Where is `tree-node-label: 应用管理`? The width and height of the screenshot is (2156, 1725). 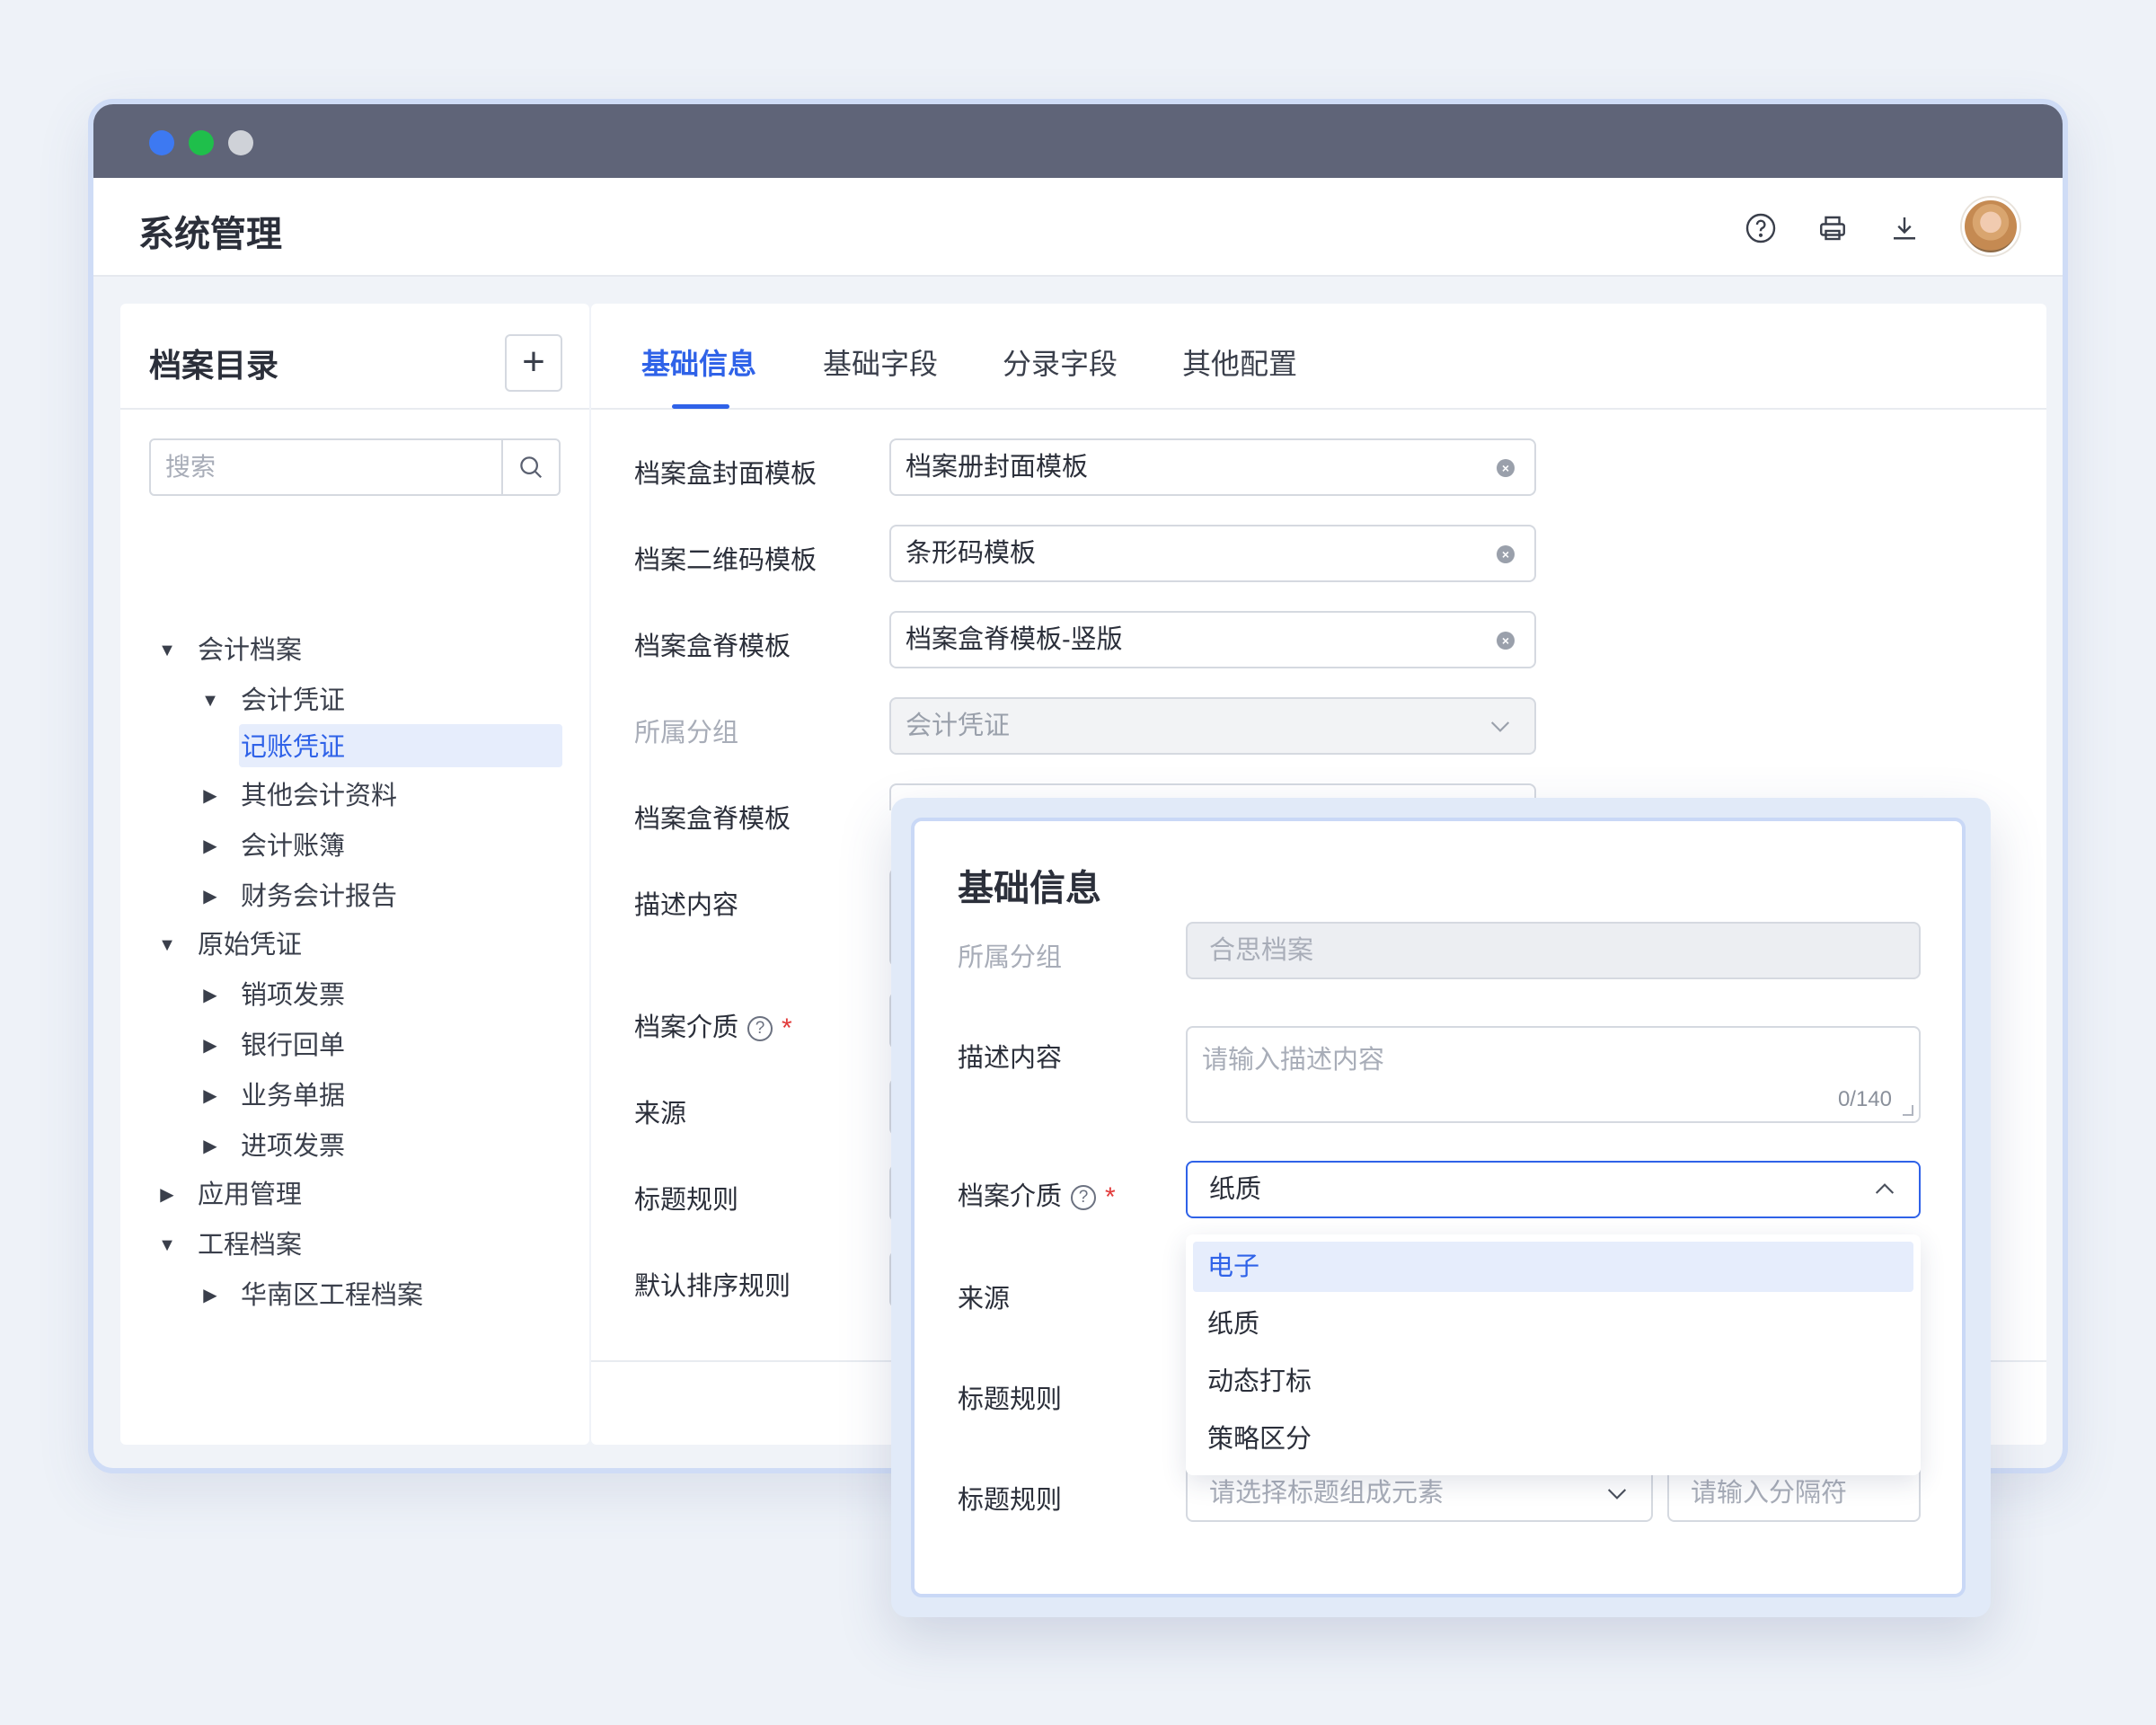 tree-node-label: 应用管理 is located at coordinates (251, 1195).